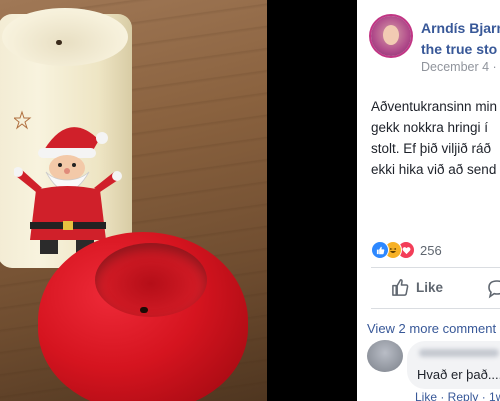 The image size is (500, 401). I want to click on author-name-line-1: Arndís Bjarn, so click(460, 28).